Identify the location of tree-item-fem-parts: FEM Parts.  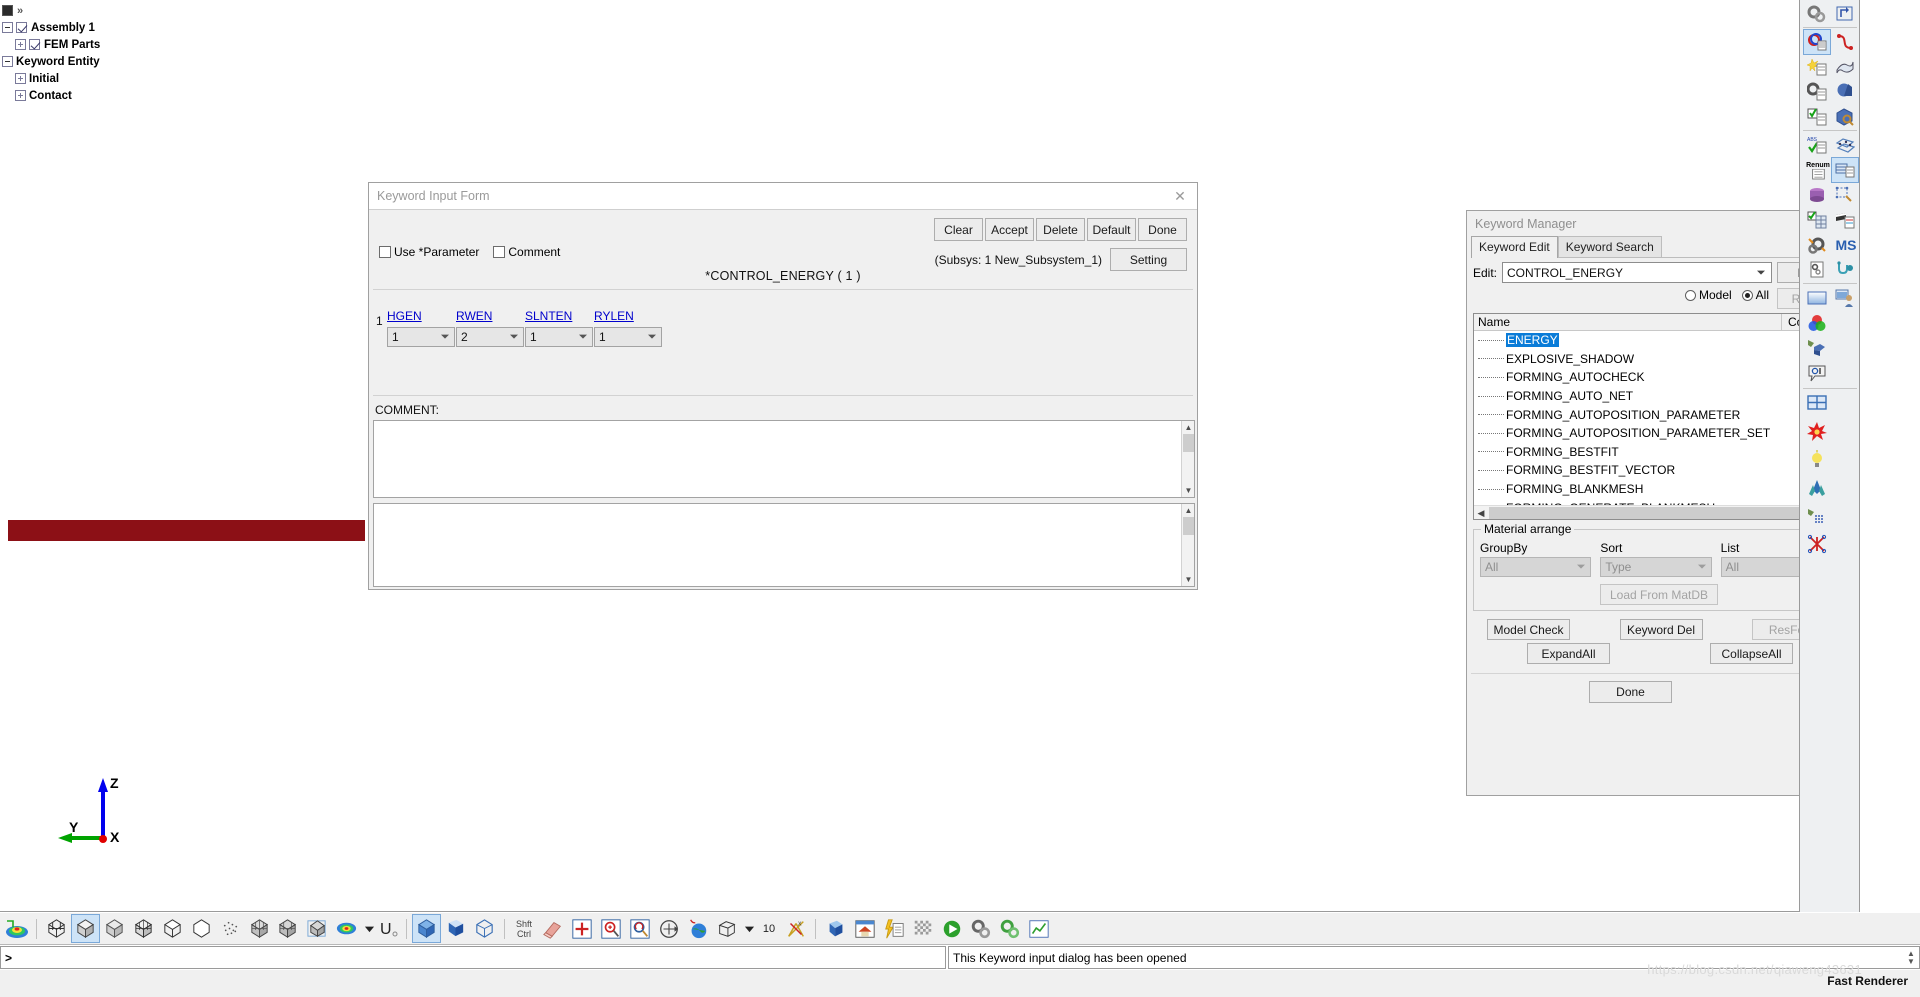
(57, 44).